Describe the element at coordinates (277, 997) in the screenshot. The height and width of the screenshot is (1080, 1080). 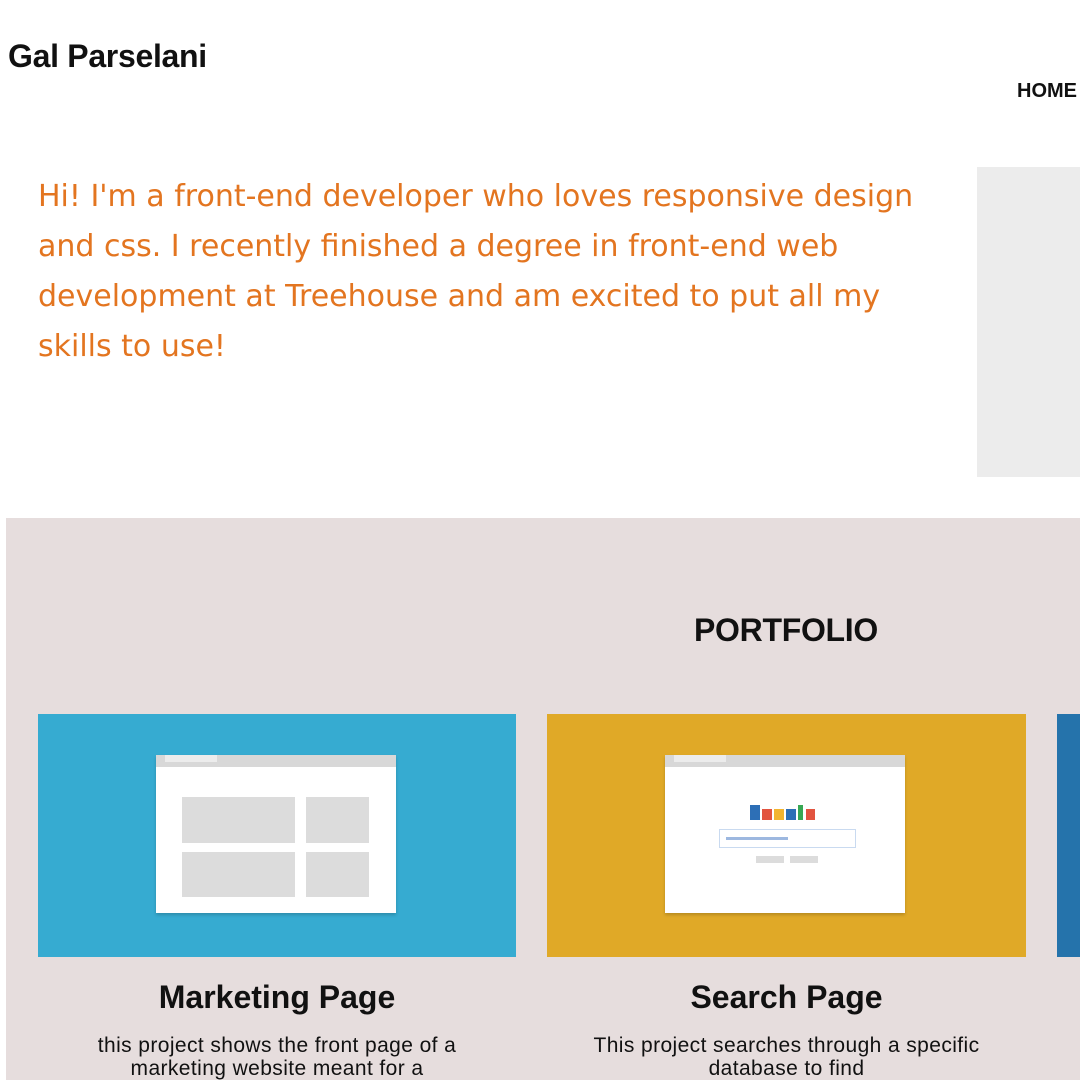
I see `project-title: Marketing Page` at that location.